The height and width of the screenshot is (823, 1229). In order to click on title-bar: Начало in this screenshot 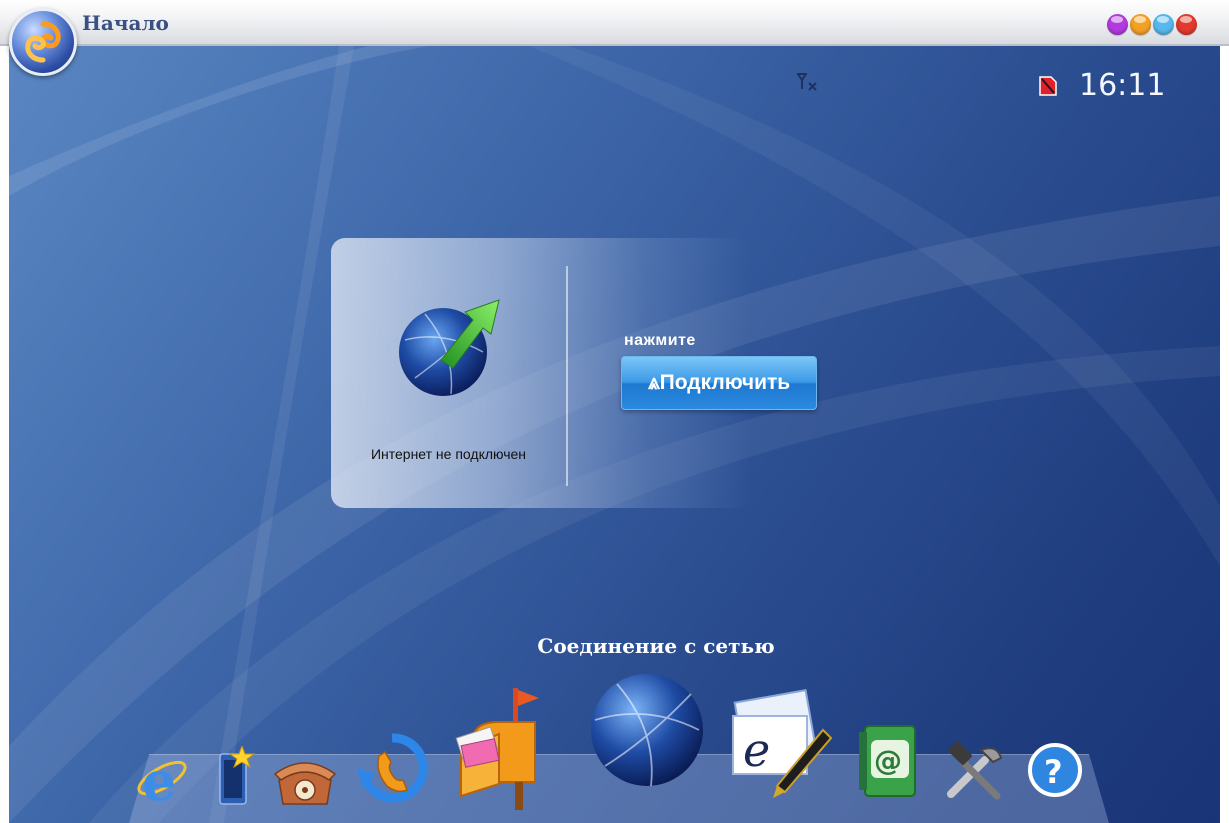, I will do `click(614, 23)`.